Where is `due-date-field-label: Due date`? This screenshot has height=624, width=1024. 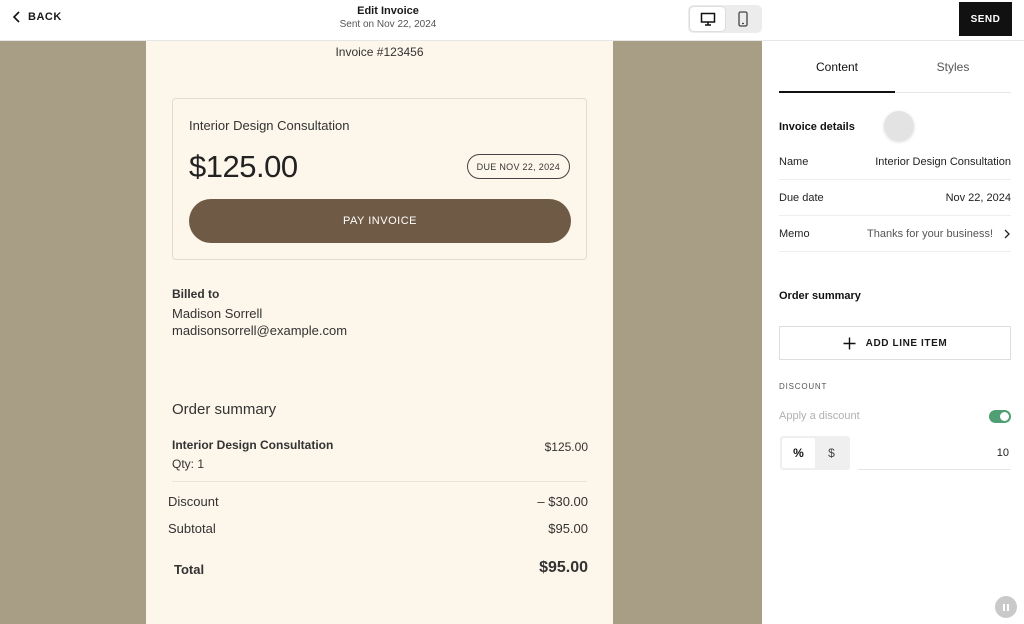
due-date-field-label: Due date is located at coordinates (801, 197).